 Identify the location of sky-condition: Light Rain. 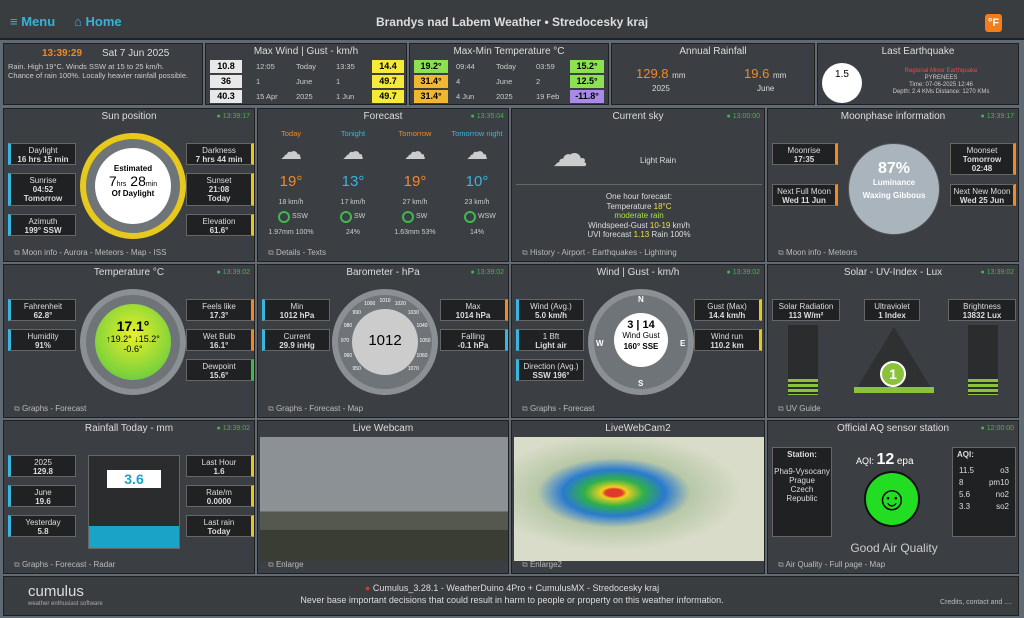
(658, 160).